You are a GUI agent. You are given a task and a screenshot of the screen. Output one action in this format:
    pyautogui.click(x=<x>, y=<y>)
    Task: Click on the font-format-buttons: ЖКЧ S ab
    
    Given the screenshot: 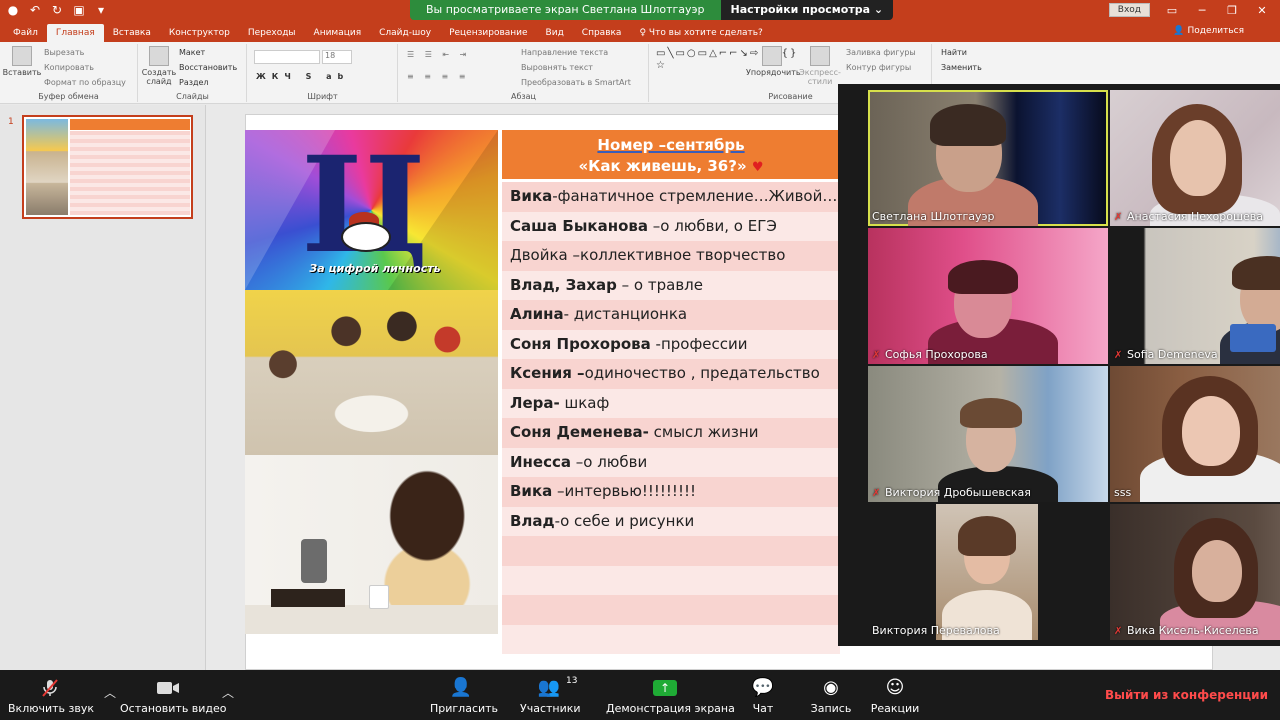 What is the action you would take?
    pyautogui.click(x=302, y=76)
    